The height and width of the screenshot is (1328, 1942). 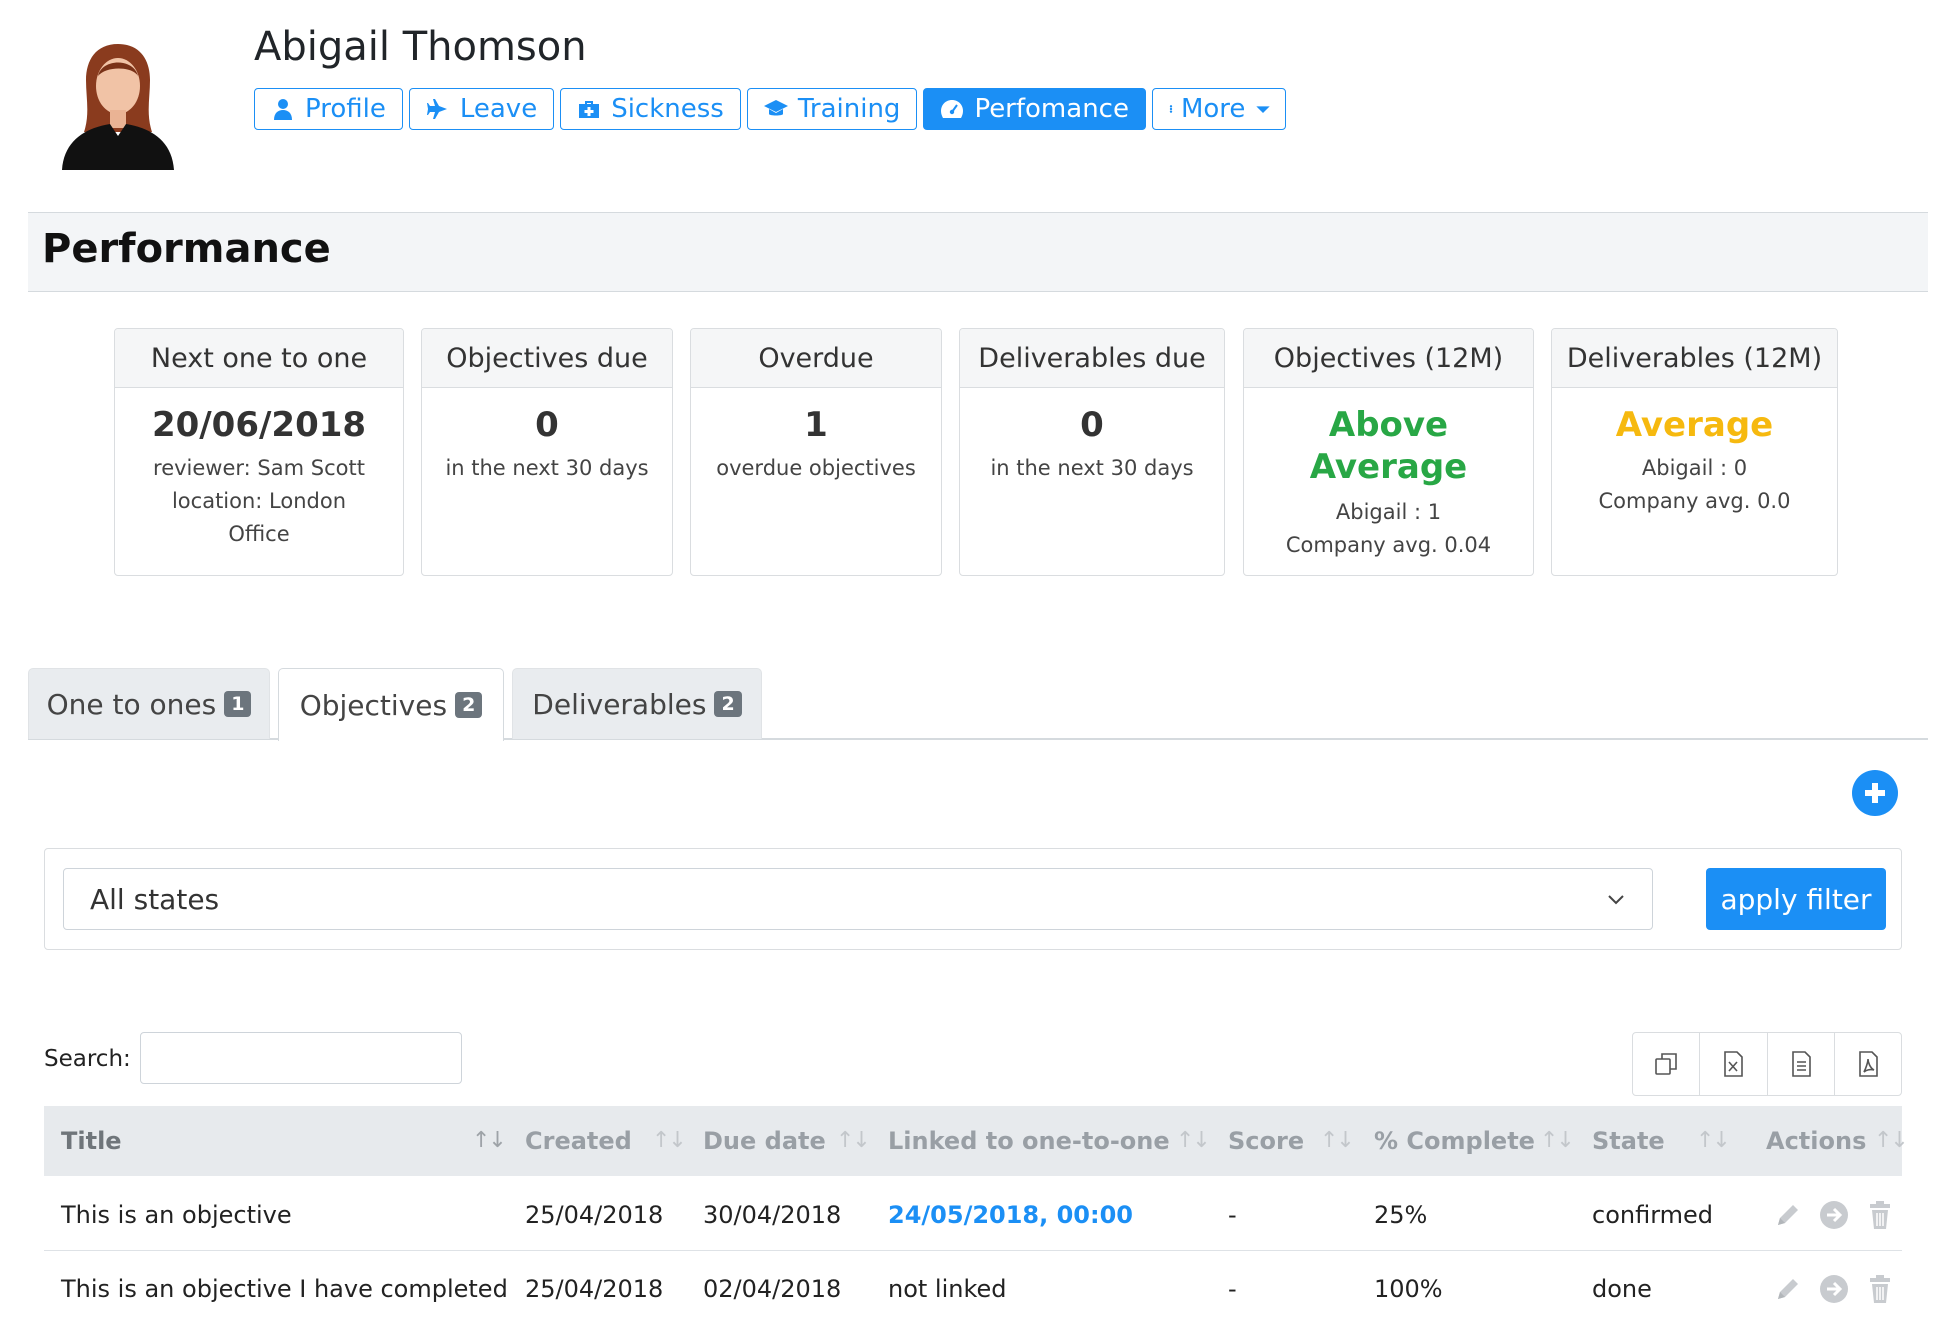 What do you see at coordinates (858, 899) in the screenshot?
I see `state-filter-select: All states` at bounding box center [858, 899].